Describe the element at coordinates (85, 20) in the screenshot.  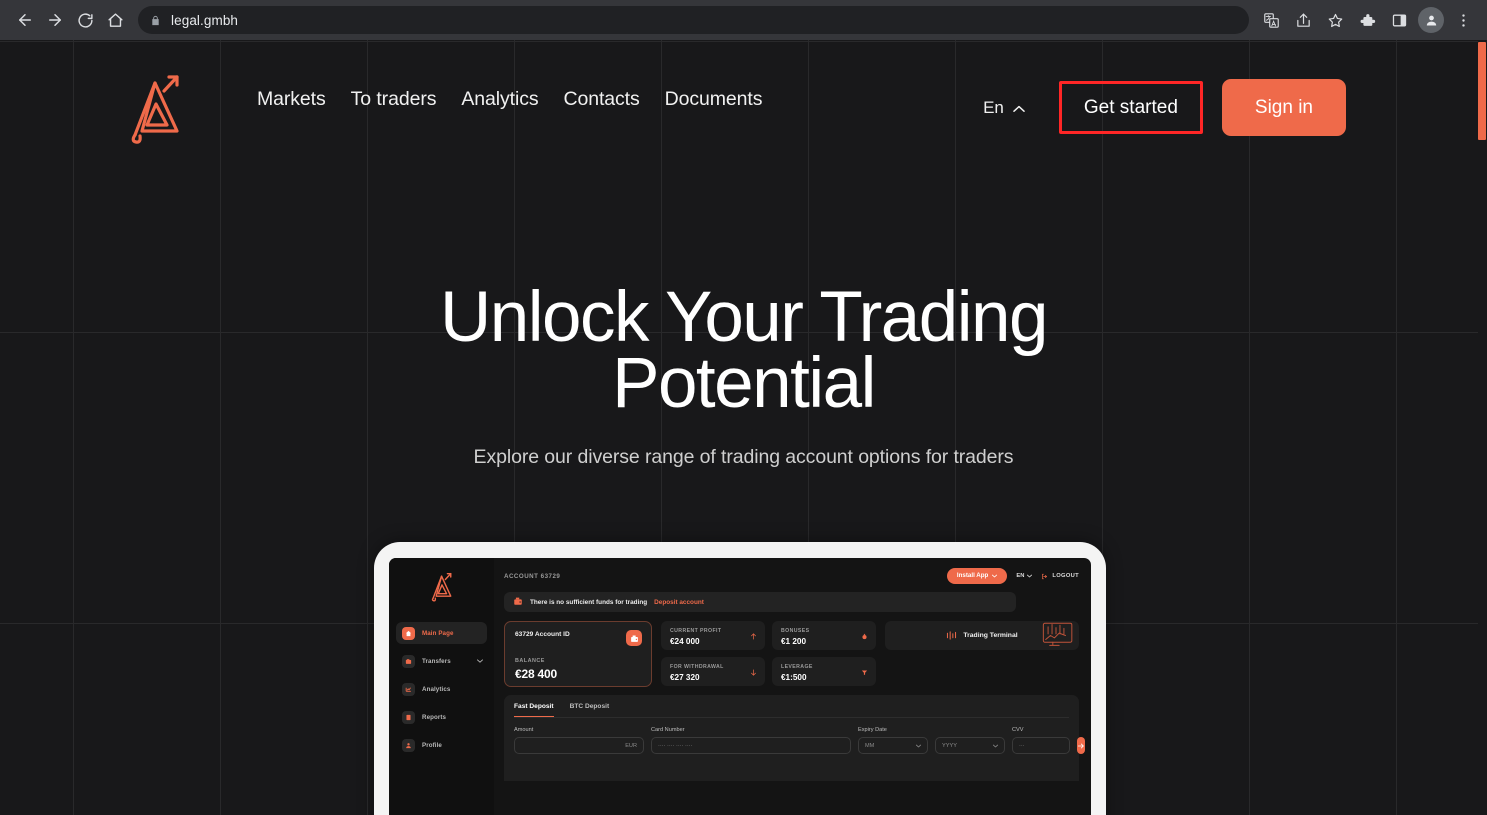
I see `reload-button` at that location.